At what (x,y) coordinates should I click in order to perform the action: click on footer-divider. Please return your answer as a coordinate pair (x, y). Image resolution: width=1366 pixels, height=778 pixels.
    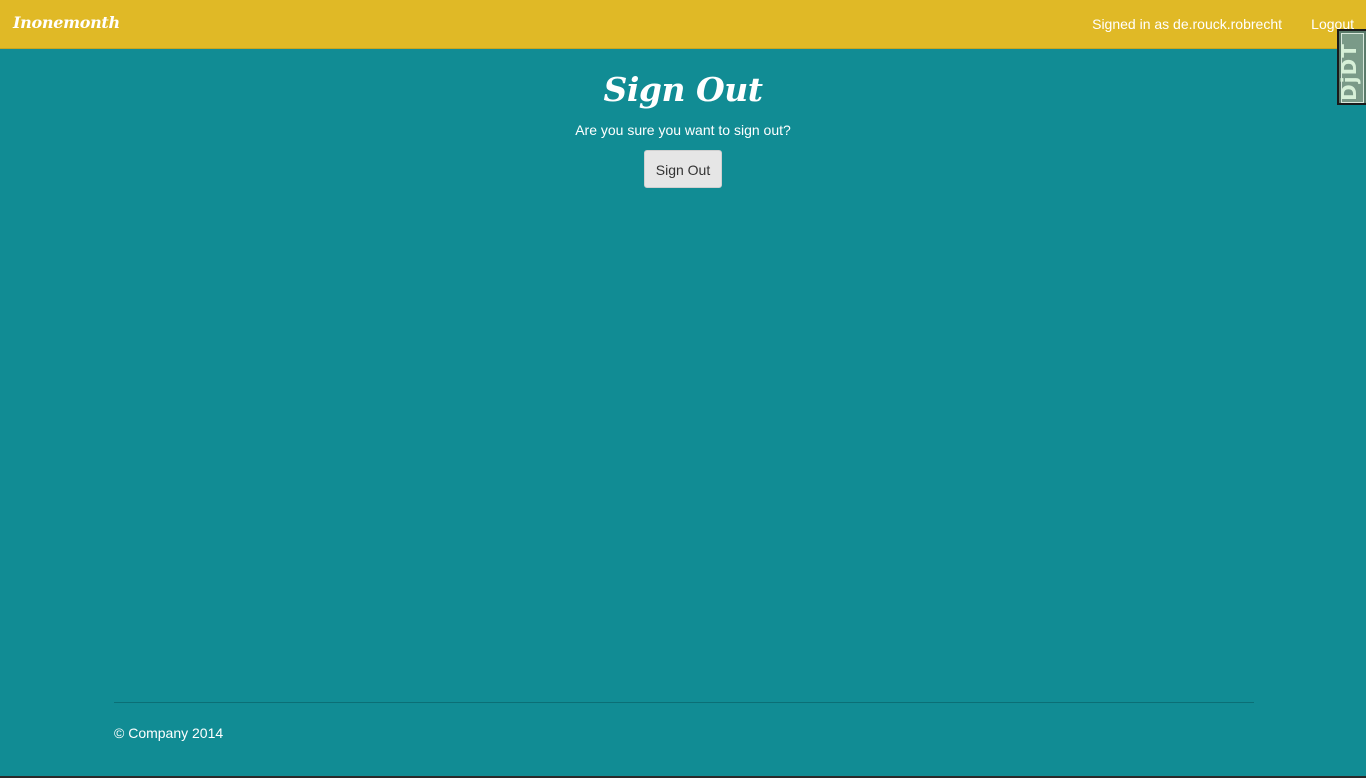
    Looking at the image, I should click on (684, 702).